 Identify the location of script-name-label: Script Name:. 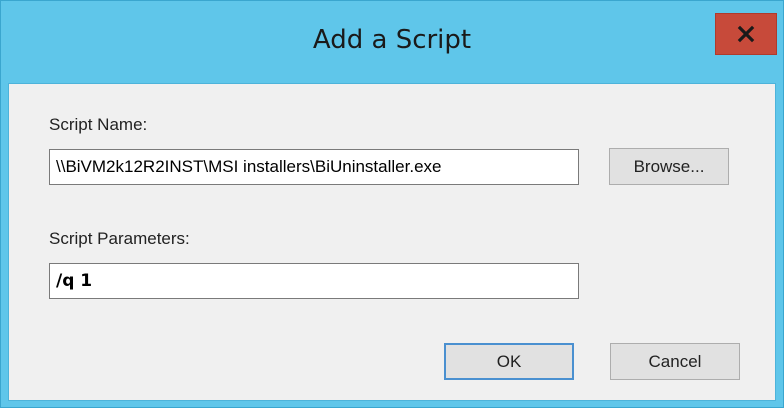
(98, 124).